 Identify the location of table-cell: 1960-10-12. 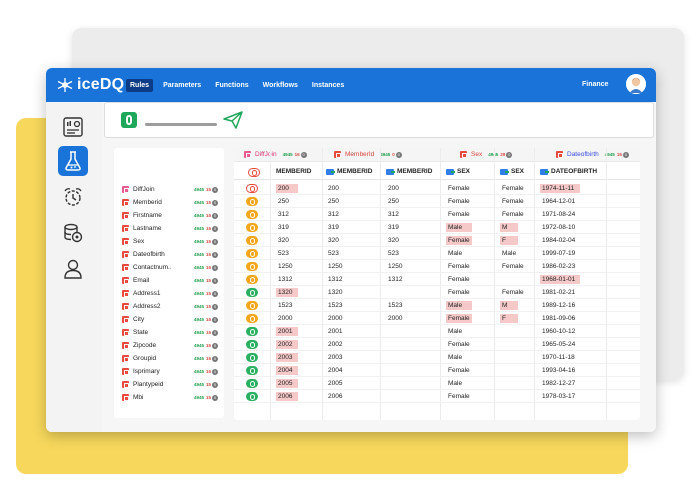
(559, 331).